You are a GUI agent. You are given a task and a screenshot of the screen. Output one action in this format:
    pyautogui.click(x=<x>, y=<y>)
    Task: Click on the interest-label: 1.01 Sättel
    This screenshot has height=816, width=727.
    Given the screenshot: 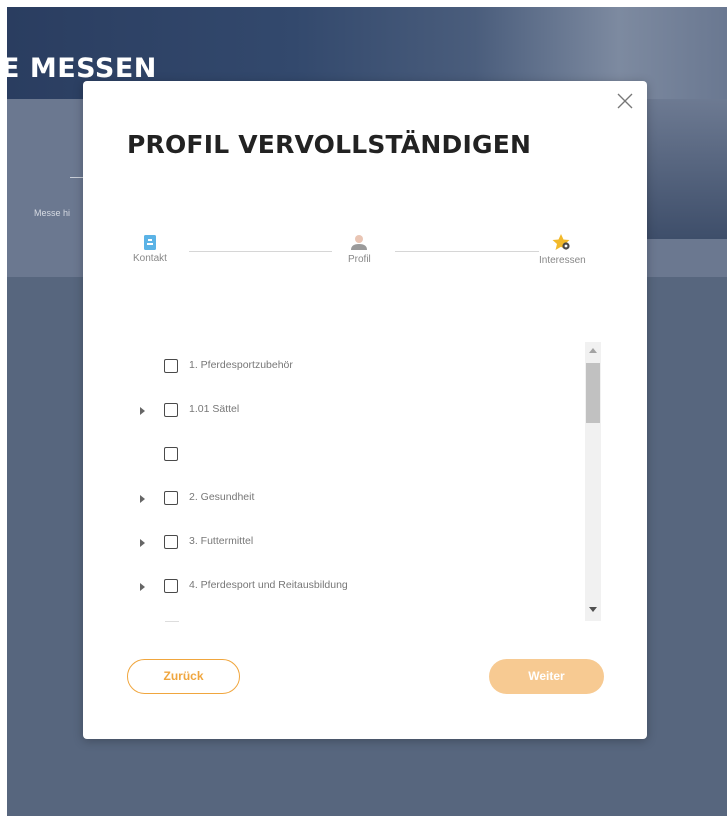 What is the action you would take?
    pyautogui.click(x=214, y=409)
    